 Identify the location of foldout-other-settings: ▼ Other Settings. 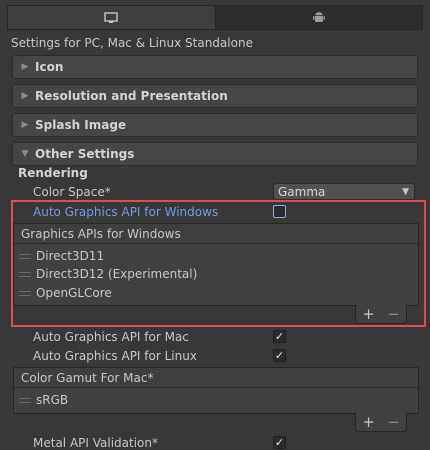
(215, 154).